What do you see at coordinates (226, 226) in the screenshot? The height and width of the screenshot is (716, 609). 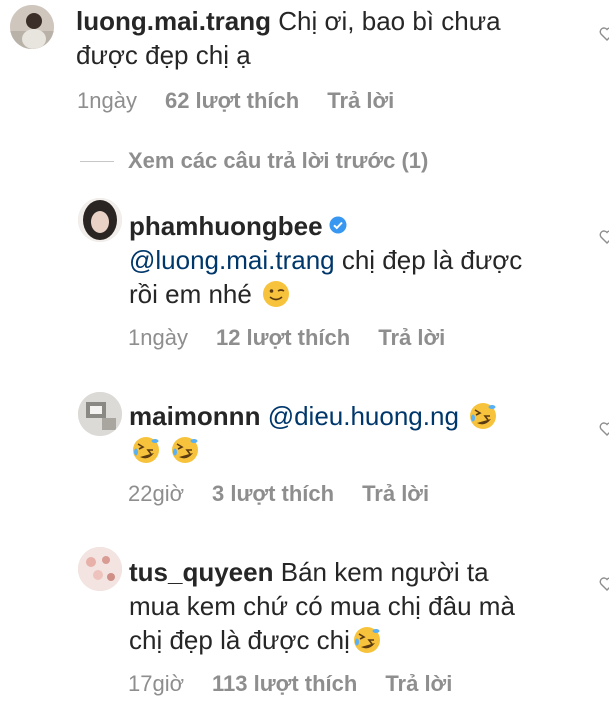 I see `username-link: phamhuongbee` at bounding box center [226, 226].